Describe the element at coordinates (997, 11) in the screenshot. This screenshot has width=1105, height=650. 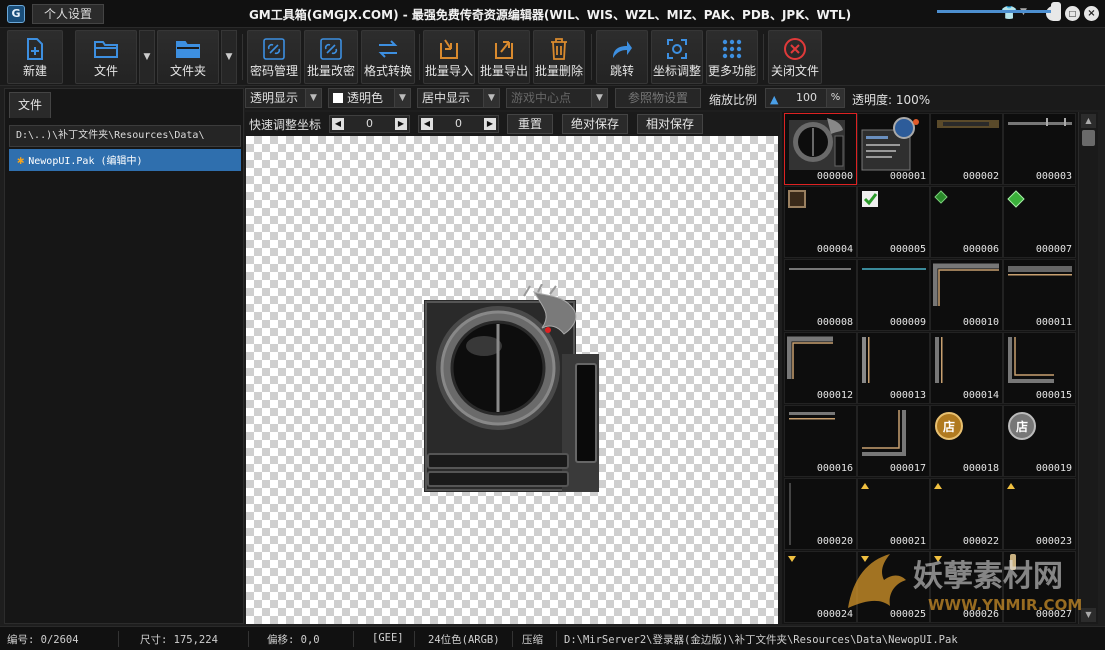
I see `opacity-slider-track` at that location.